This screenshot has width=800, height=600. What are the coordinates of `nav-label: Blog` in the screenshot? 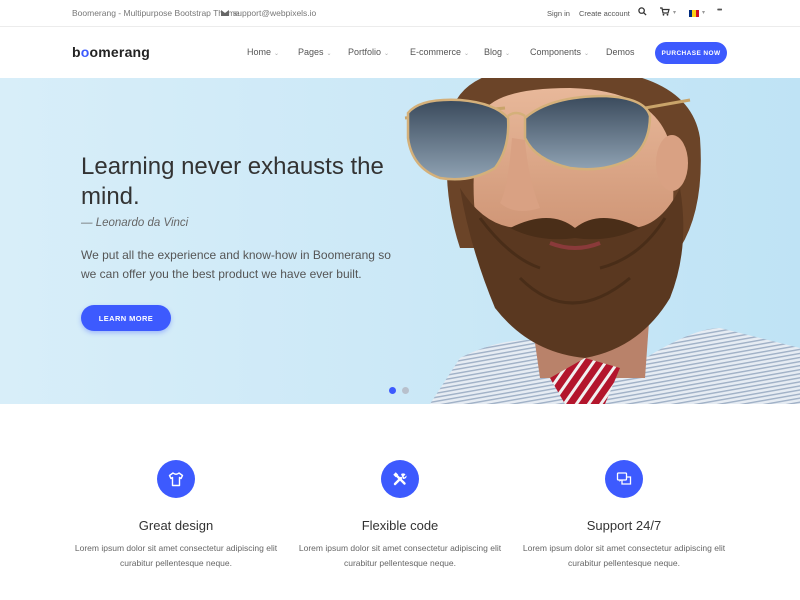 It's located at (493, 52).